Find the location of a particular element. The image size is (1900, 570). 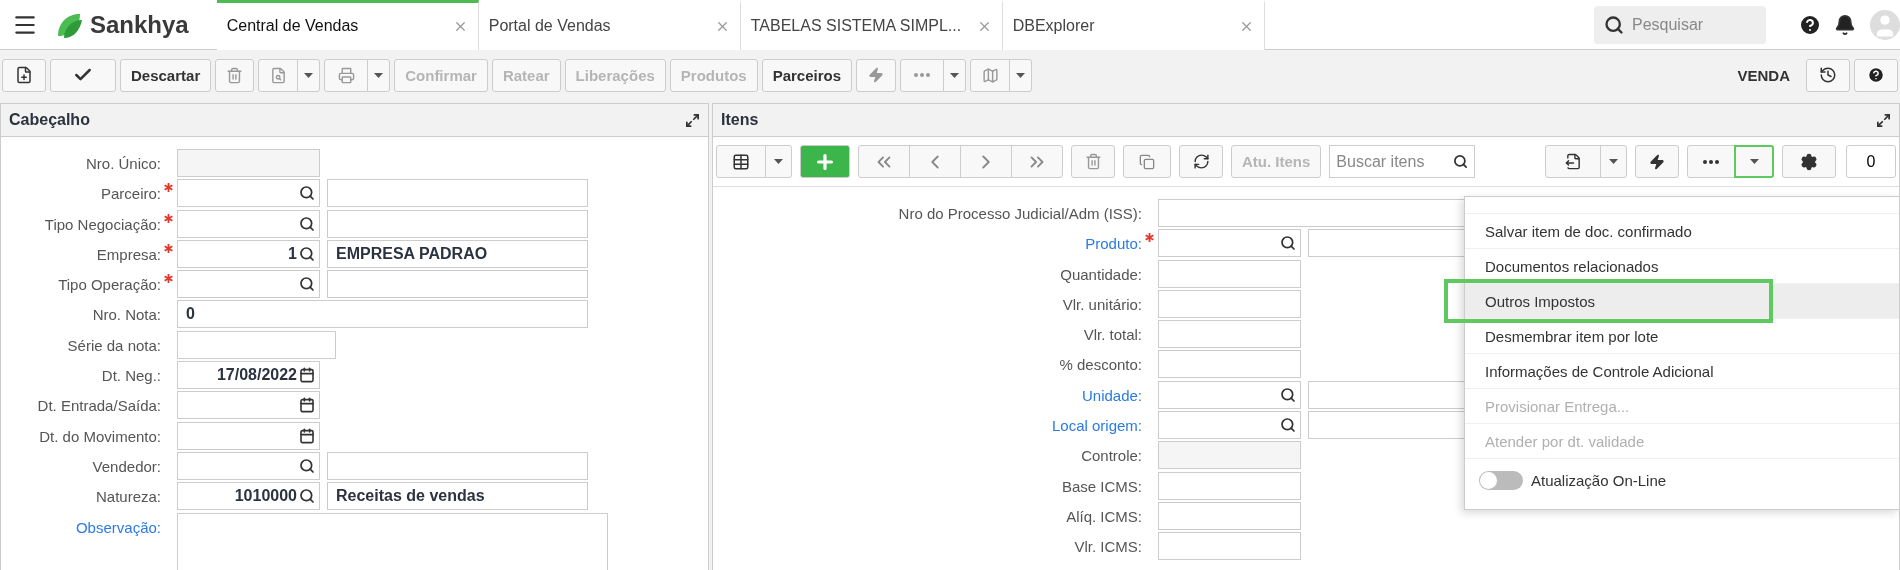

settings-button is located at coordinates (1809, 161).